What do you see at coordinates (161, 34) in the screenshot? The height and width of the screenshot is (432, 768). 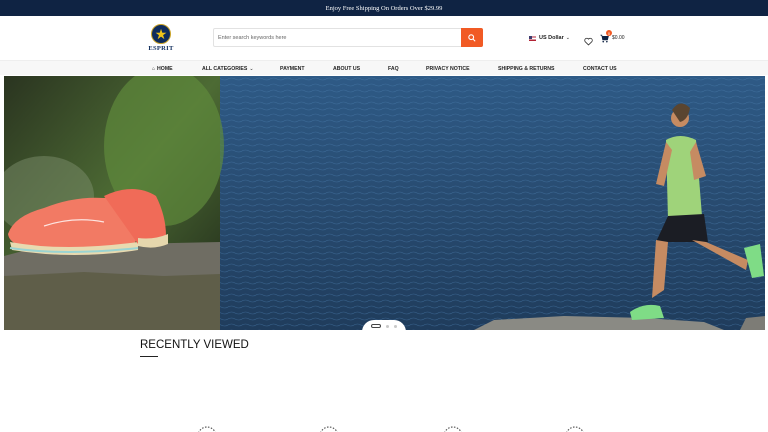 I see `star-badge-icon: ★` at bounding box center [161, 34].